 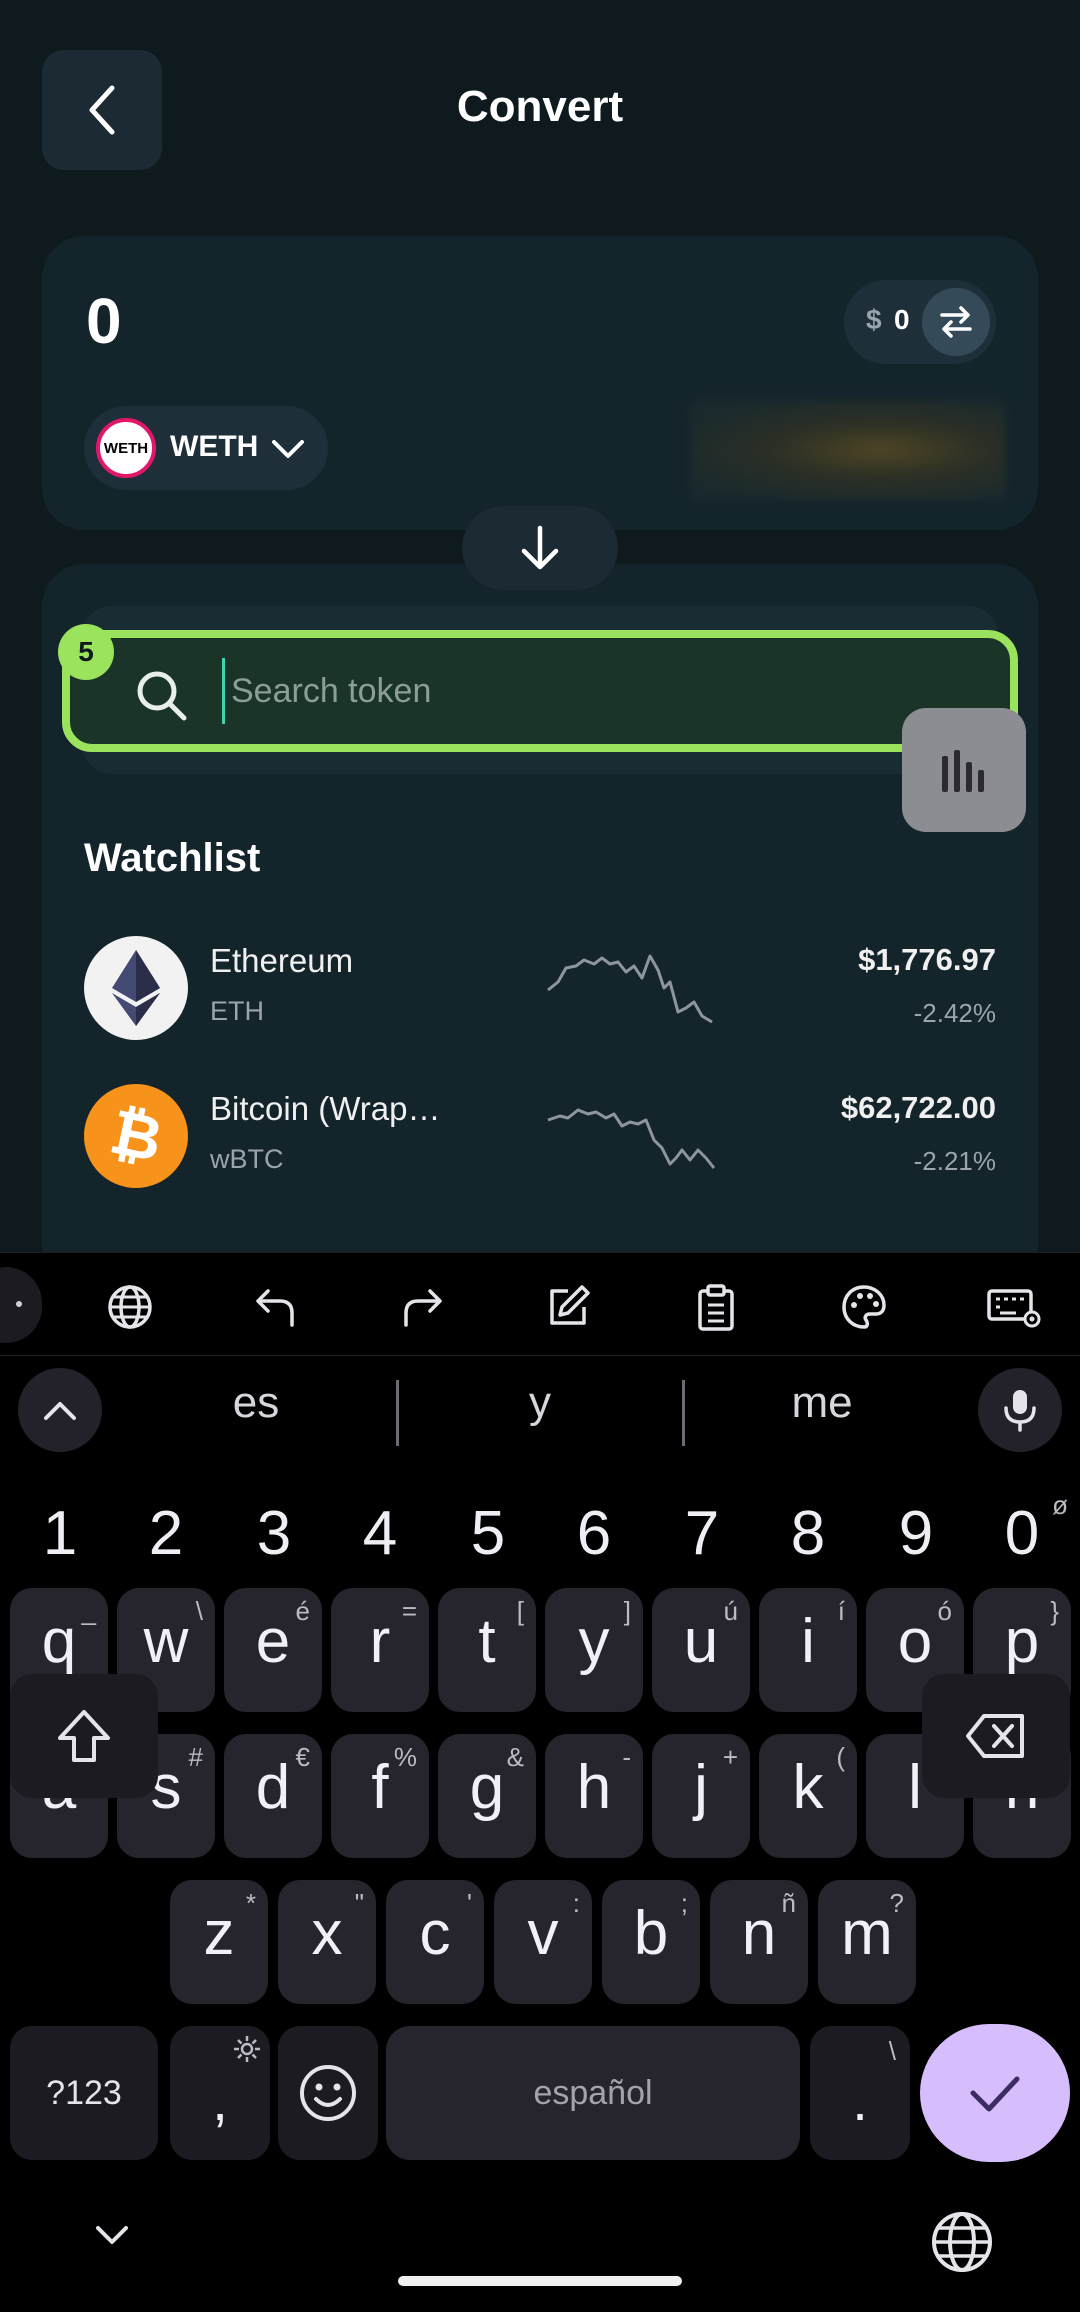 I want to click on coin-price: $1,776.97, so click(x=927, y=959).